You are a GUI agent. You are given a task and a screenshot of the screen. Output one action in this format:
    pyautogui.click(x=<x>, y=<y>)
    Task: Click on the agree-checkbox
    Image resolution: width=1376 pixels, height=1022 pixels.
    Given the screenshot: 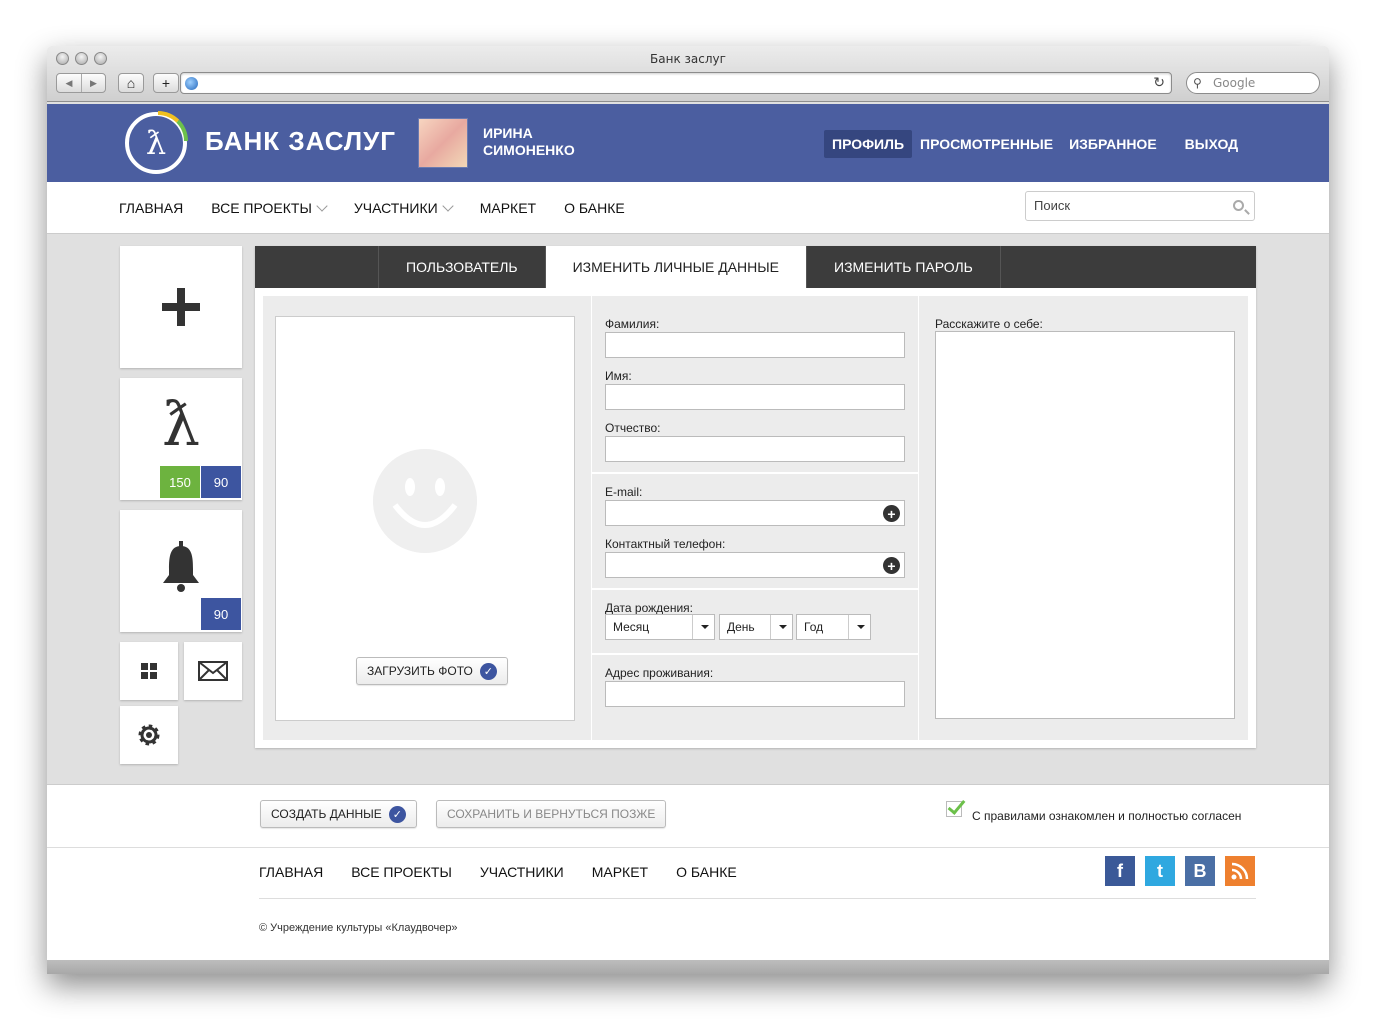 What is the action you would take?
    pyautogui.click(x=954, y=809)
    